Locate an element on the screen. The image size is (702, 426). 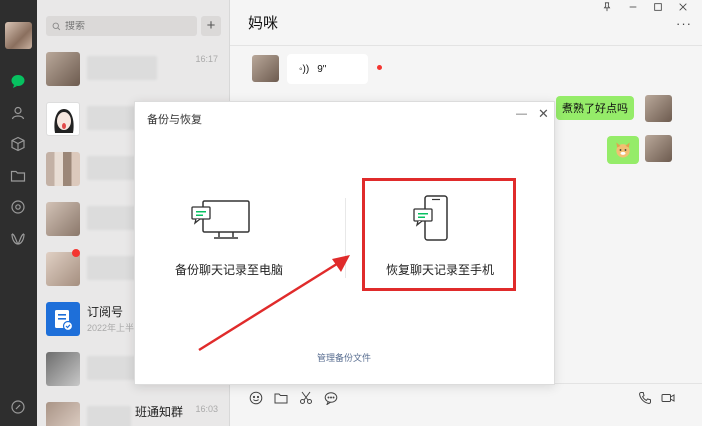
voice-wave-icon: ◦)) is located at coordinates (304, 69).